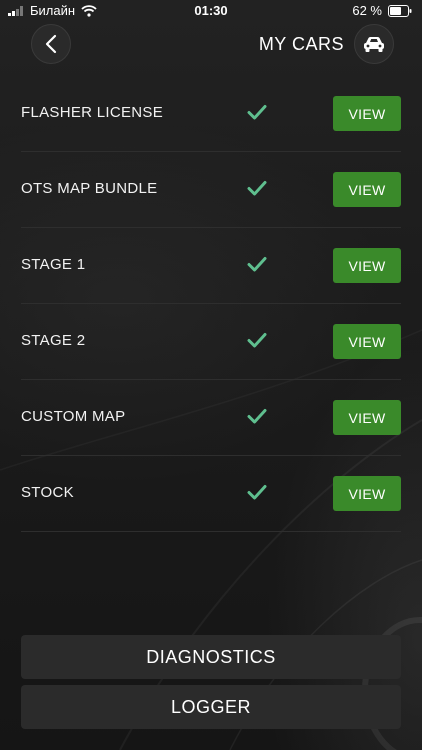  Describe the element at coordinates (211, 114) in the screenshot. I see `list-item: FLASHER LICENSE VIEW` at that location.